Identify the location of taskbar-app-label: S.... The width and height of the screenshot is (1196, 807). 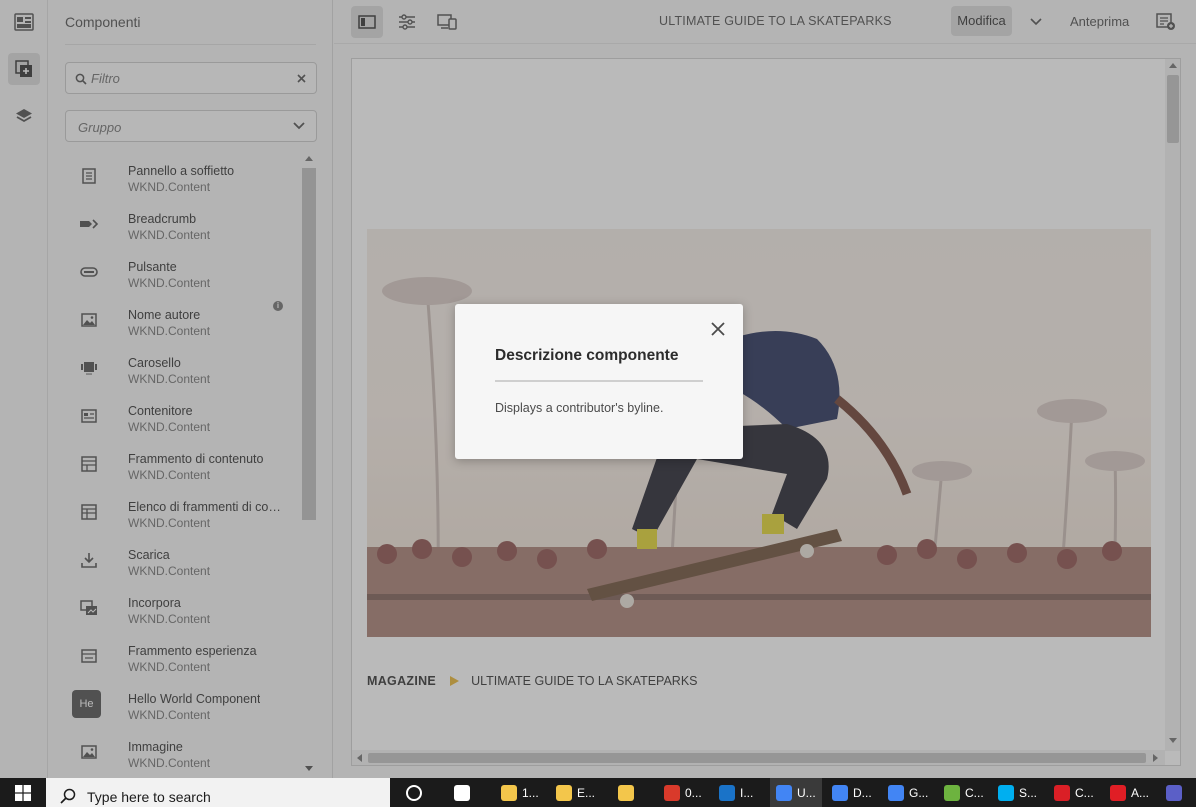
(1028, 792).